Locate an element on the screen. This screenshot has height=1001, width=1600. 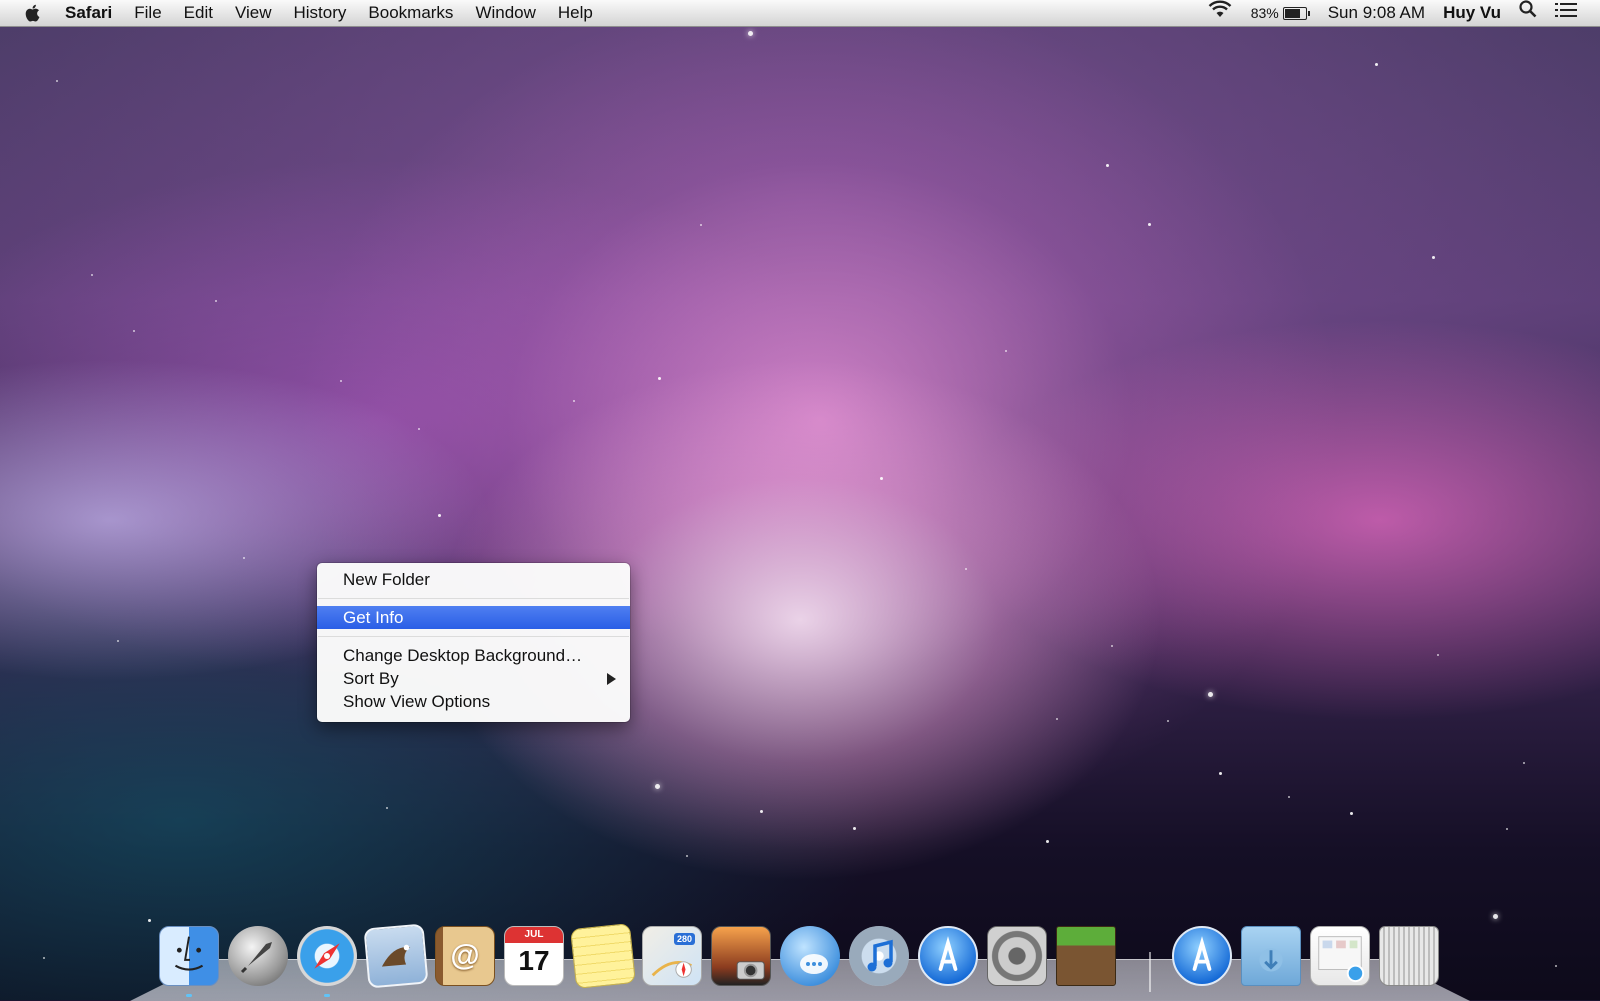
system-preferences-icon is located at coordinates (1017, 956).